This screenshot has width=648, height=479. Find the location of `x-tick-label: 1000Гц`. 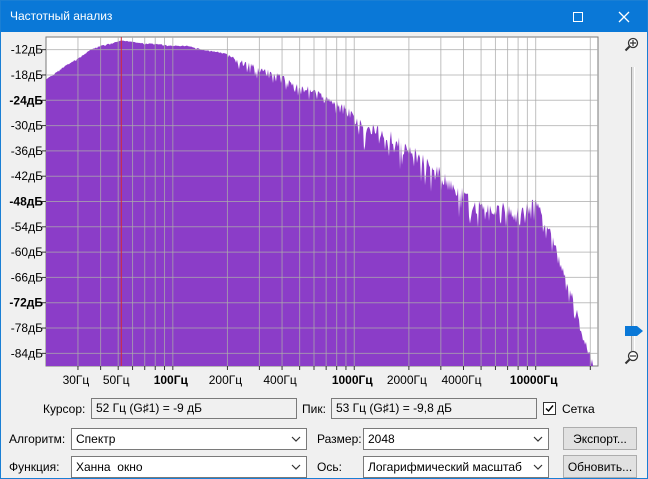

x-tick-label: 1000Гц is located at coordinates (352, 380).